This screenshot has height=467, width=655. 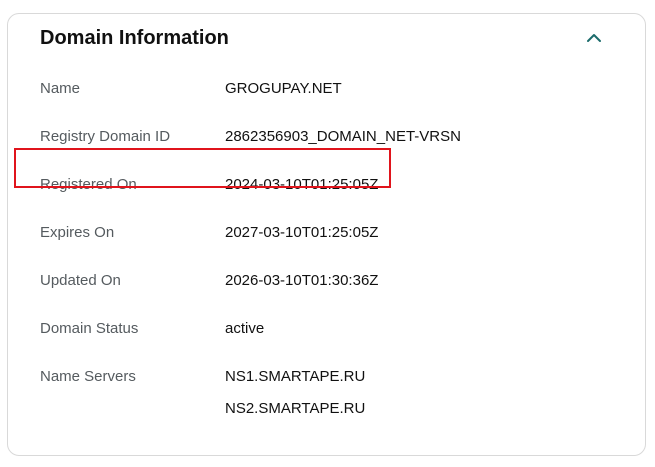 What do you see at coordinates (88, 376) in the screenshot?
I see `field-label: Name Servers` at bounding box center [88, 376].